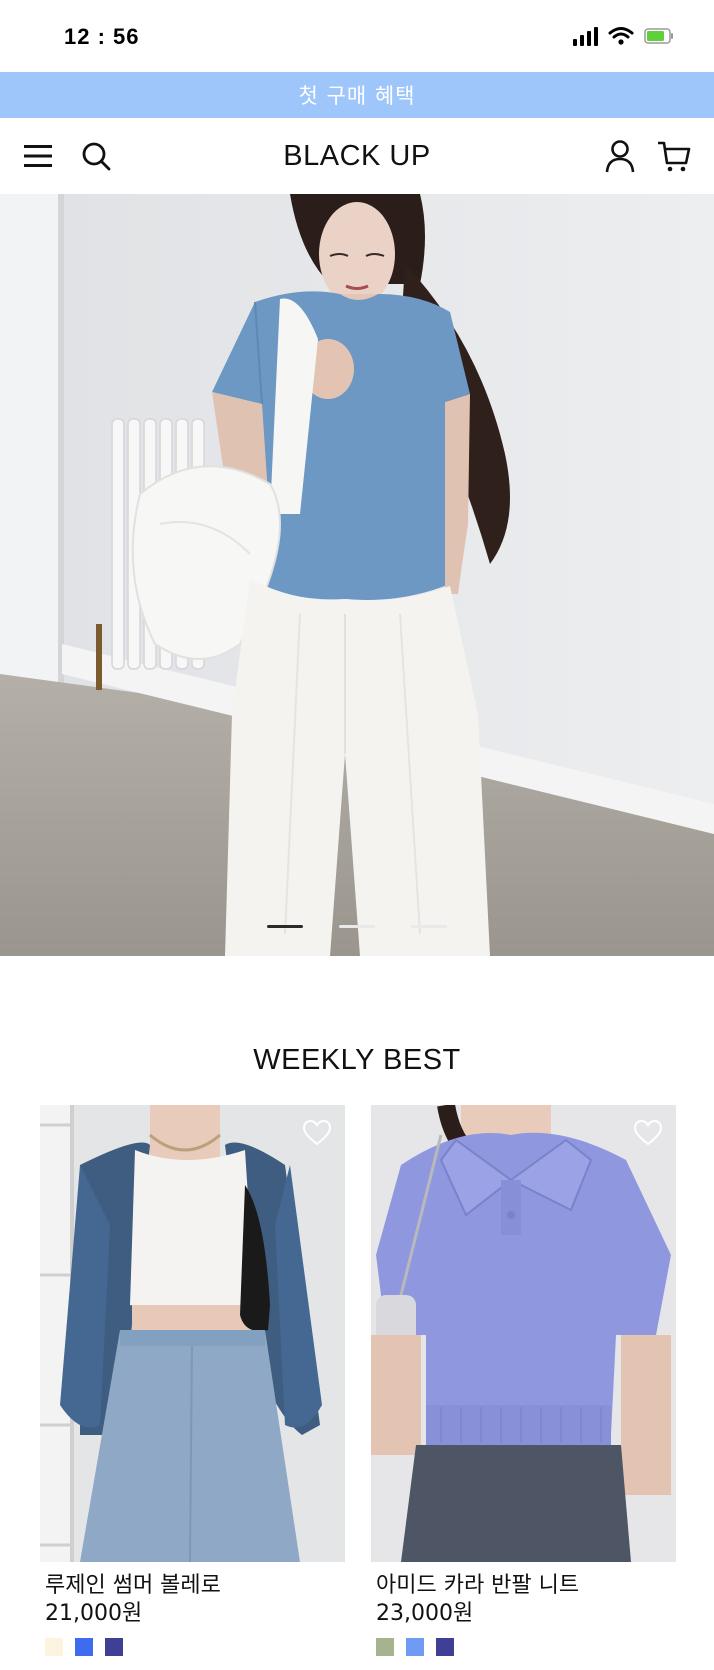 This screenshot has height=1670, width=714. What do you see at coordinates (94, 1613) in the screenshot?
I see `product-price: 21,000원` at bounding box center [94, 1613].